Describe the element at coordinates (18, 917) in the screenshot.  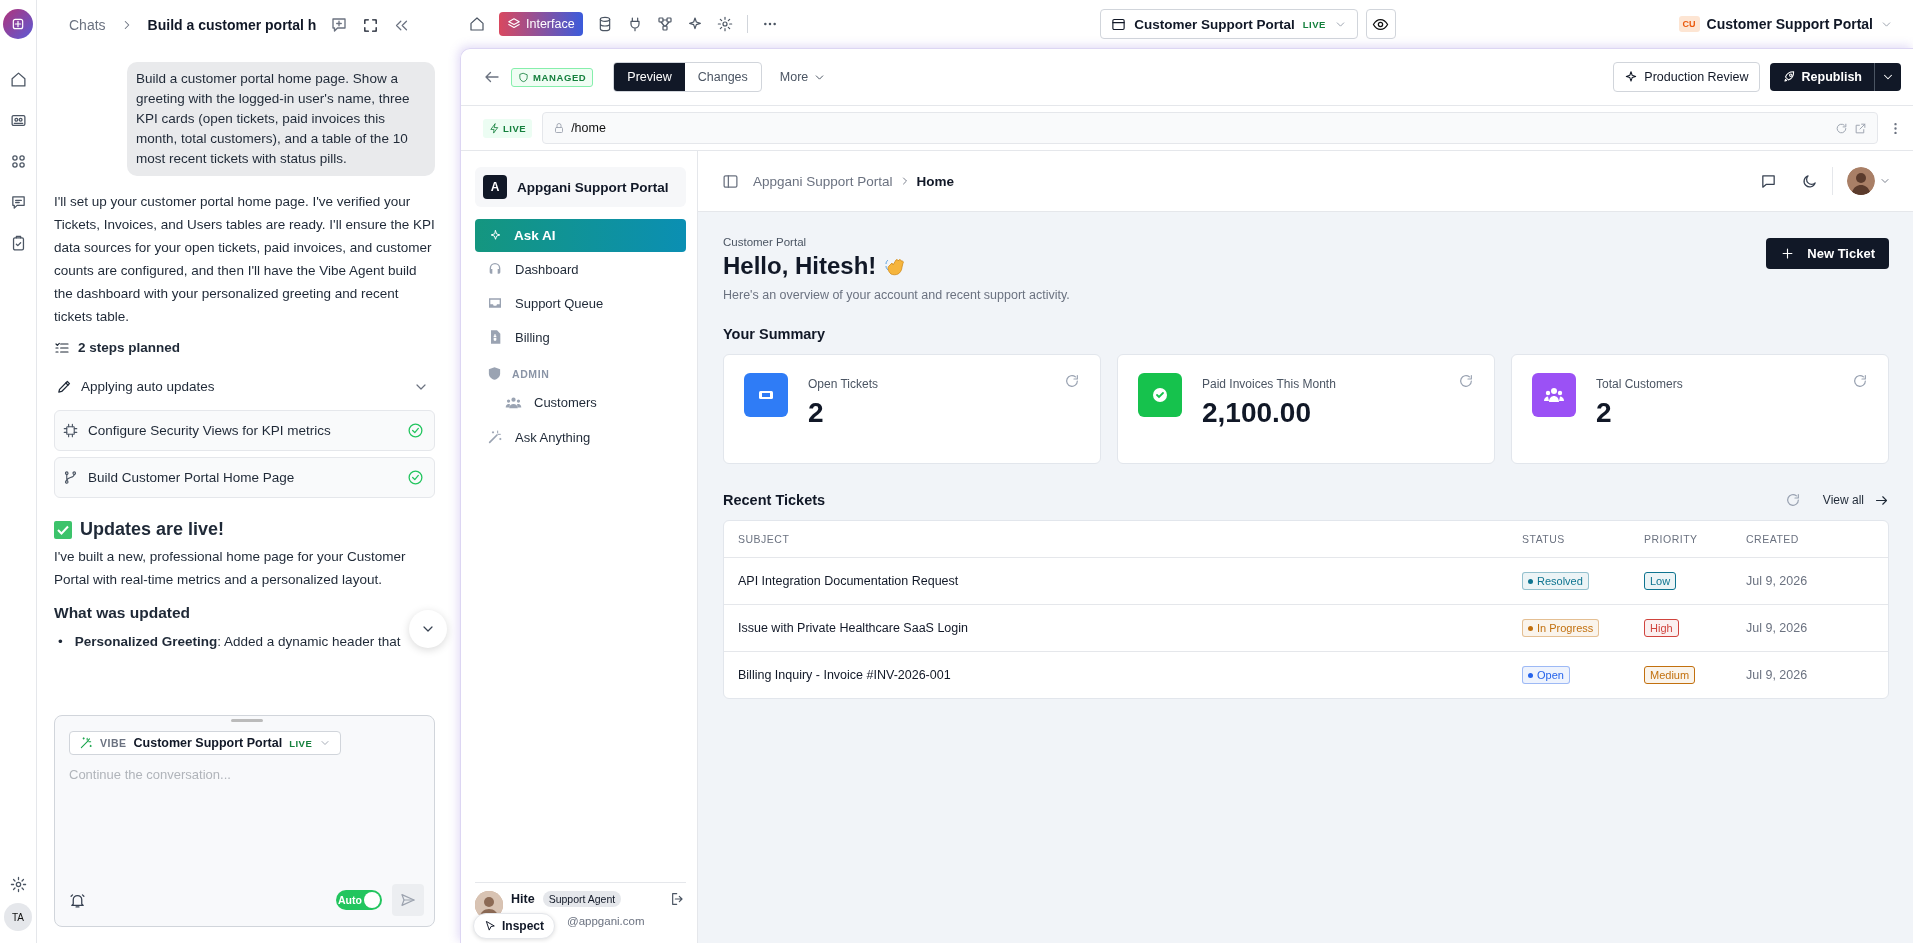
I see `user-avatar: TA` at that location.